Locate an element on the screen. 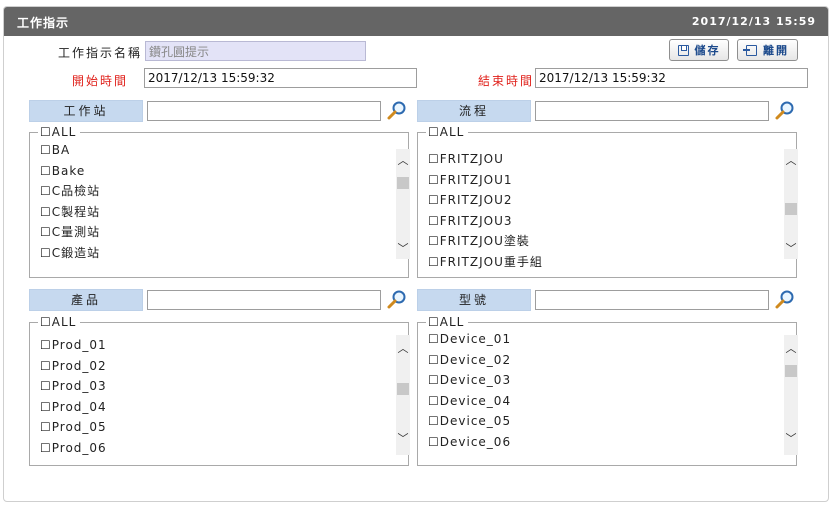 This screenshot has height=508, width=834. list-item: ☐Prod_06 is located at coordinates (215, 448).